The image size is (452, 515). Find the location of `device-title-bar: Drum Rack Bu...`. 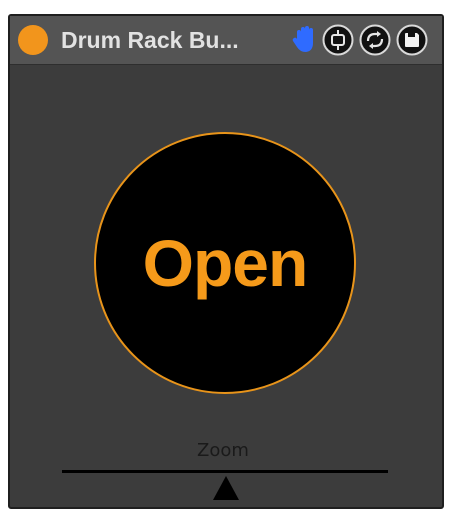

device-title-bar: Drum Rack Bu... is located at coordinates (226, 40).